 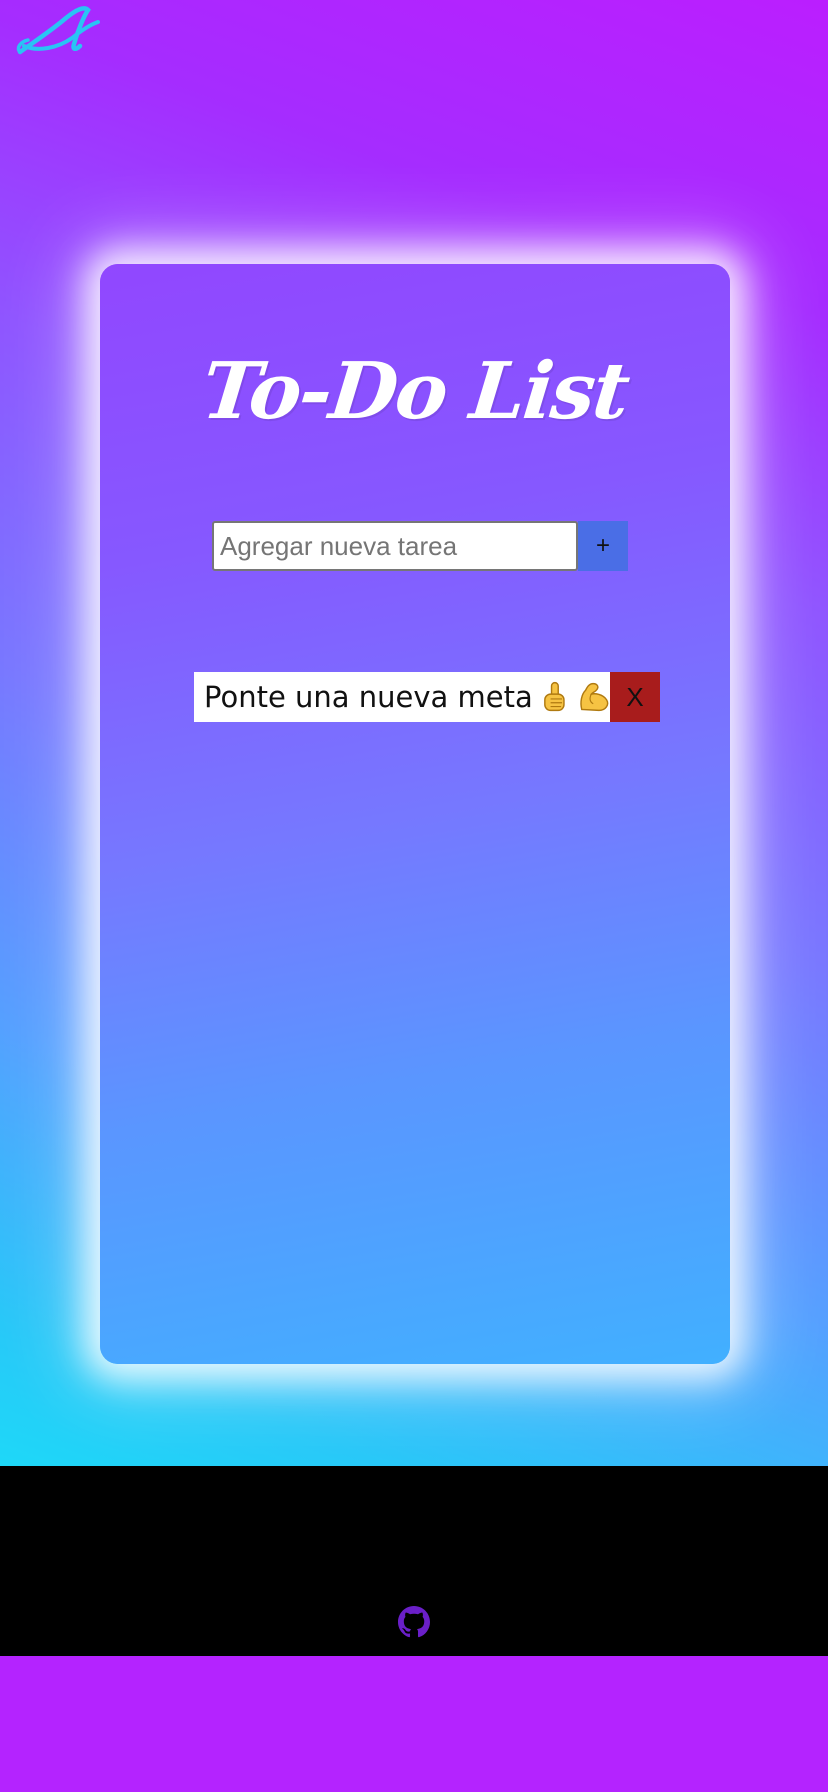 I want to click on signature-logo-icon, so click(x=57, y=32).